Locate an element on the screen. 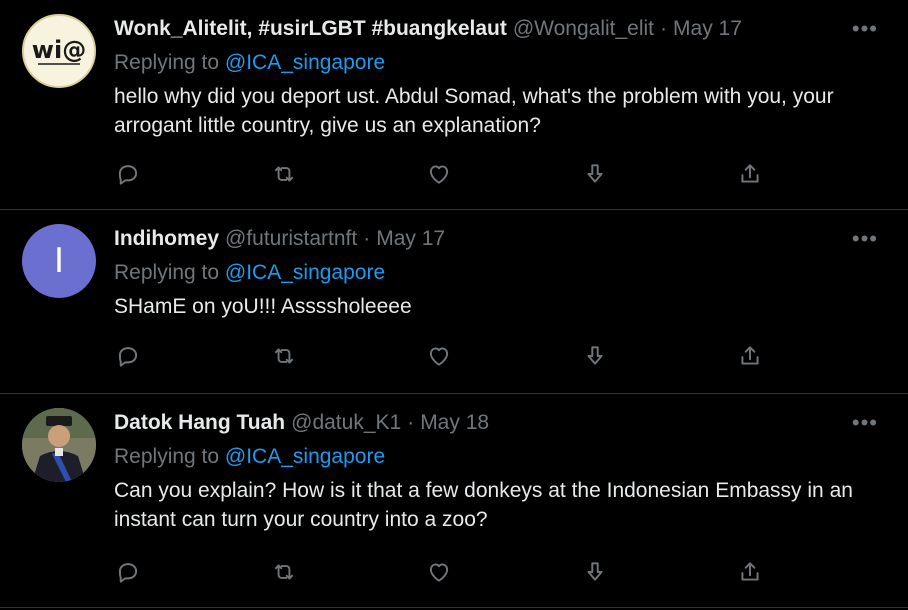  avatar-initial: I is located at coordinates (59, 261).